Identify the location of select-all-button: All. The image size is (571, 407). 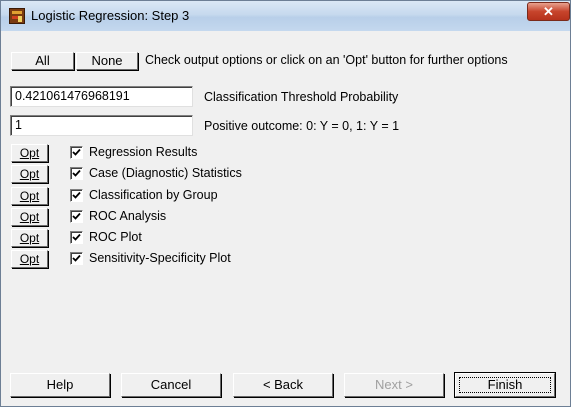
(42, 61).